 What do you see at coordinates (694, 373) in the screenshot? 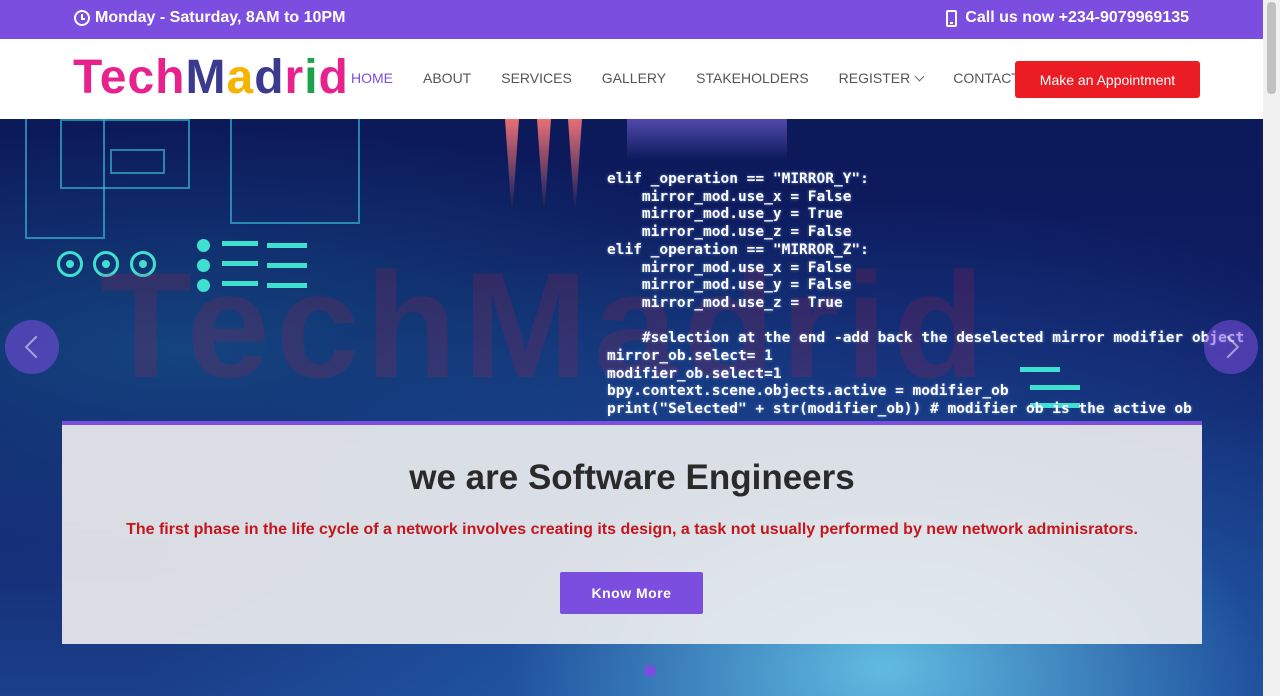
I see `code-line: modifier_ob.select=1` at bounding box center [694, 373].